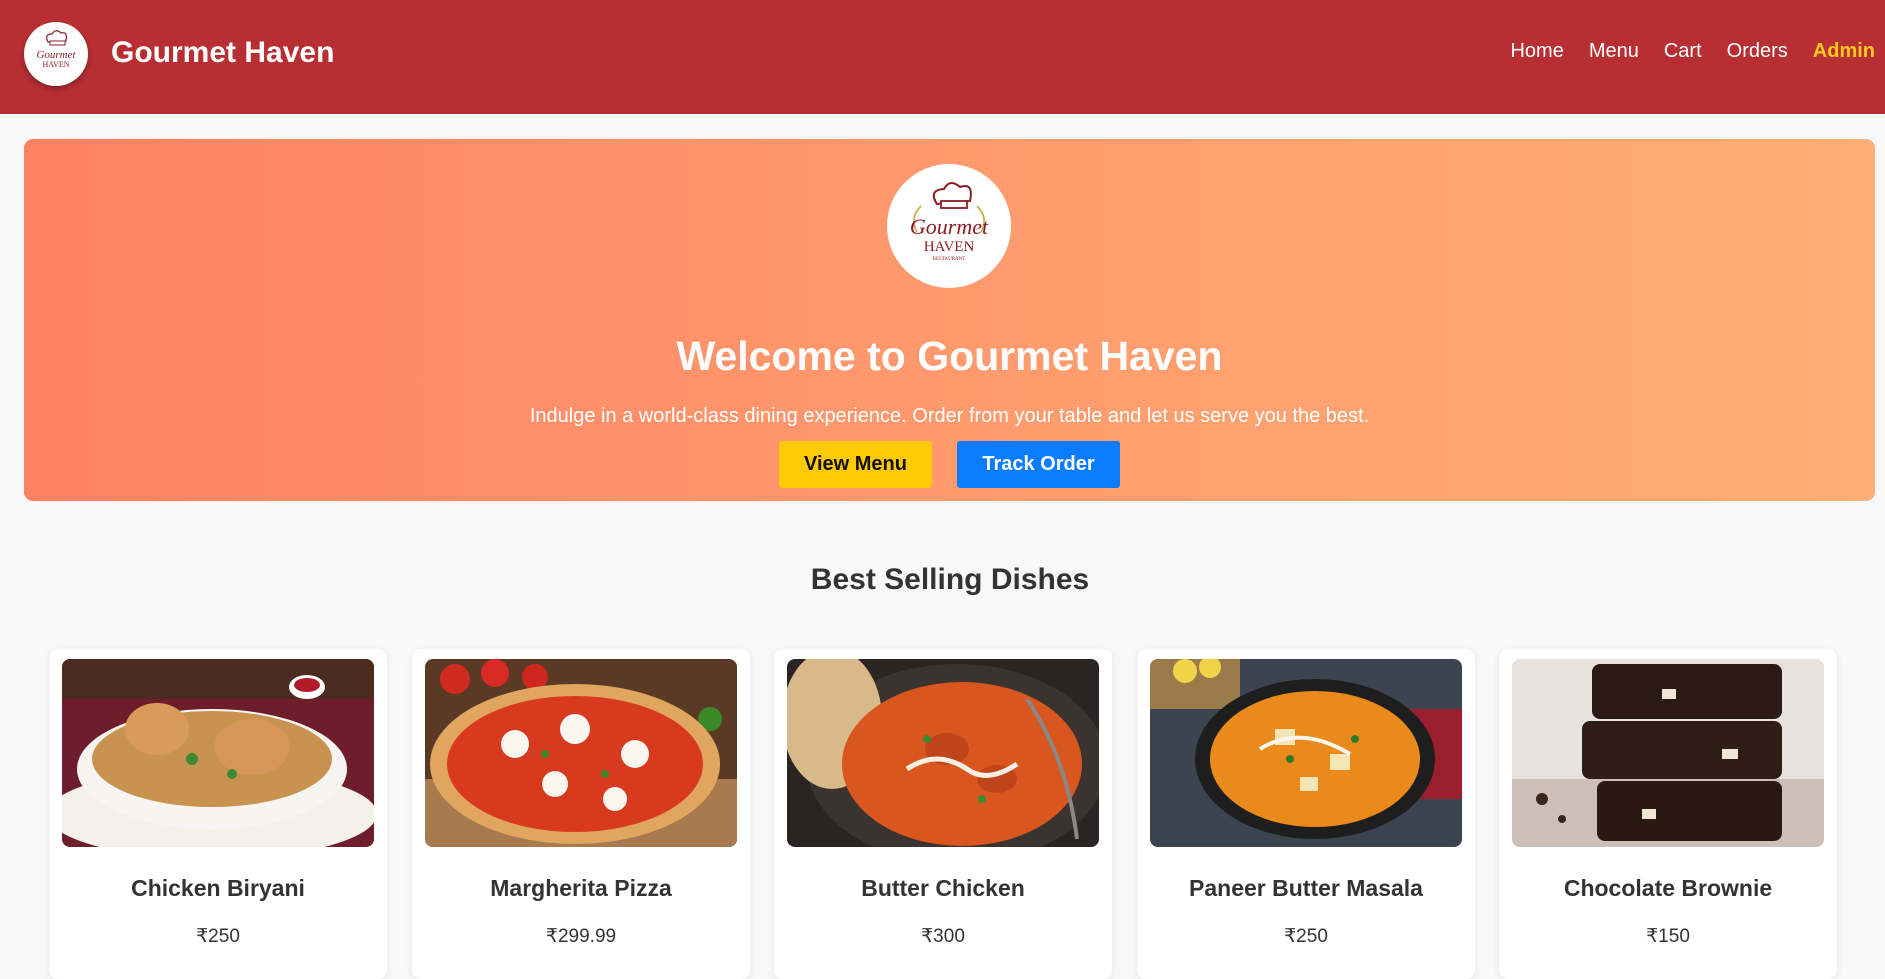 The width and height of the screenshot is (1885, 979). I want to click on dish-card-chocolate-brownie: Chocolate Brownie ₹150, so click(1668, 814).